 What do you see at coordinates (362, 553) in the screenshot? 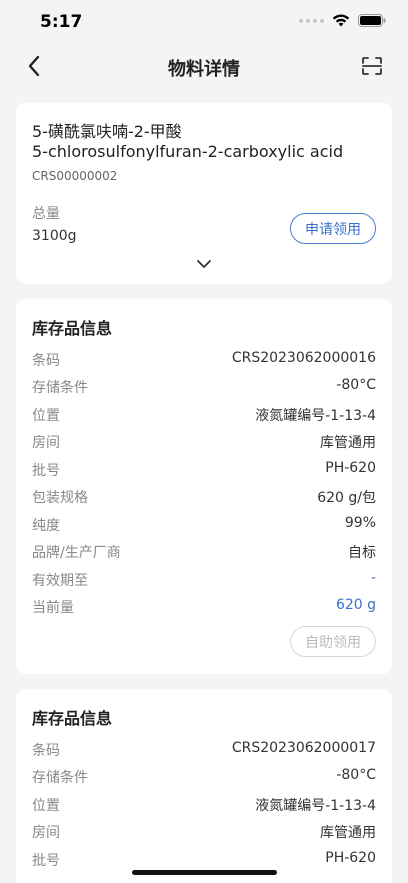
I see `row-value: 自标` at bounding box center [362, 553].